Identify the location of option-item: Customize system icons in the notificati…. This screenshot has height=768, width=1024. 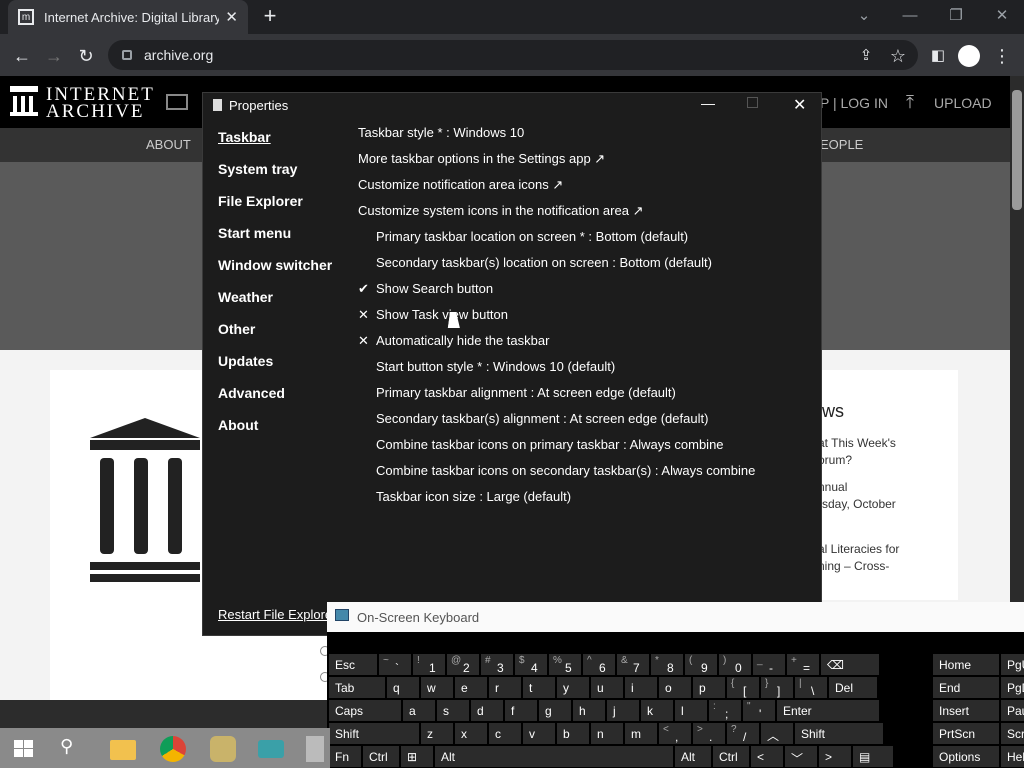
(500, 211).